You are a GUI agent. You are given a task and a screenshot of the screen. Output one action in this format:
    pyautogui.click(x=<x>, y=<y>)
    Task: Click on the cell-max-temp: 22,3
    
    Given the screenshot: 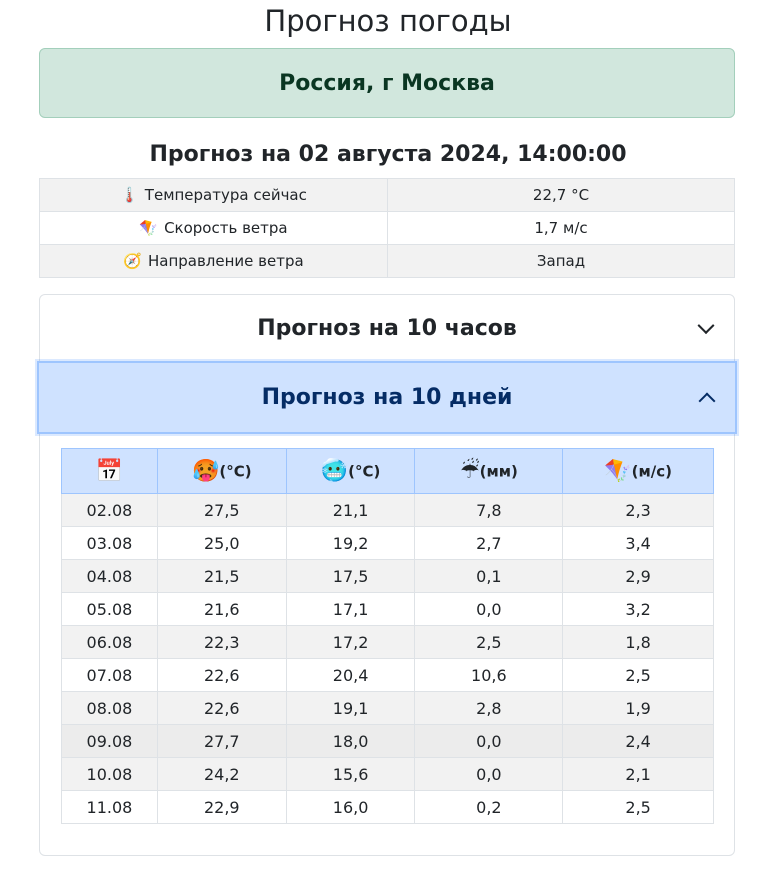 What is the action you would take?
    pyautogui.click(x=221, y=642)
    